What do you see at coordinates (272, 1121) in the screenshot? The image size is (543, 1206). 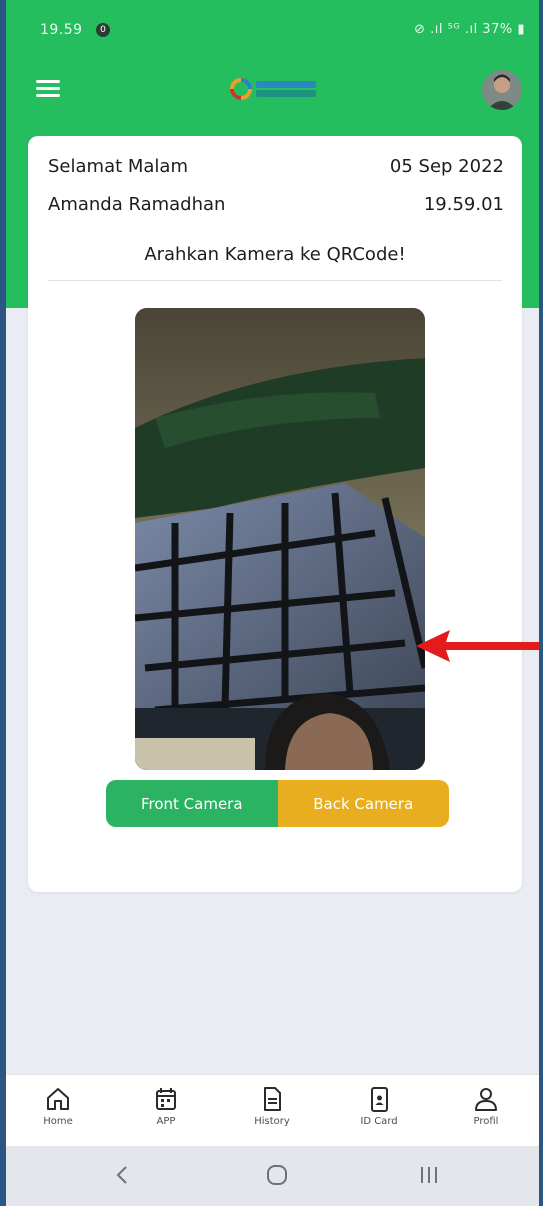 I see `nav-label-history: History` at bounding box center [272, 1121].